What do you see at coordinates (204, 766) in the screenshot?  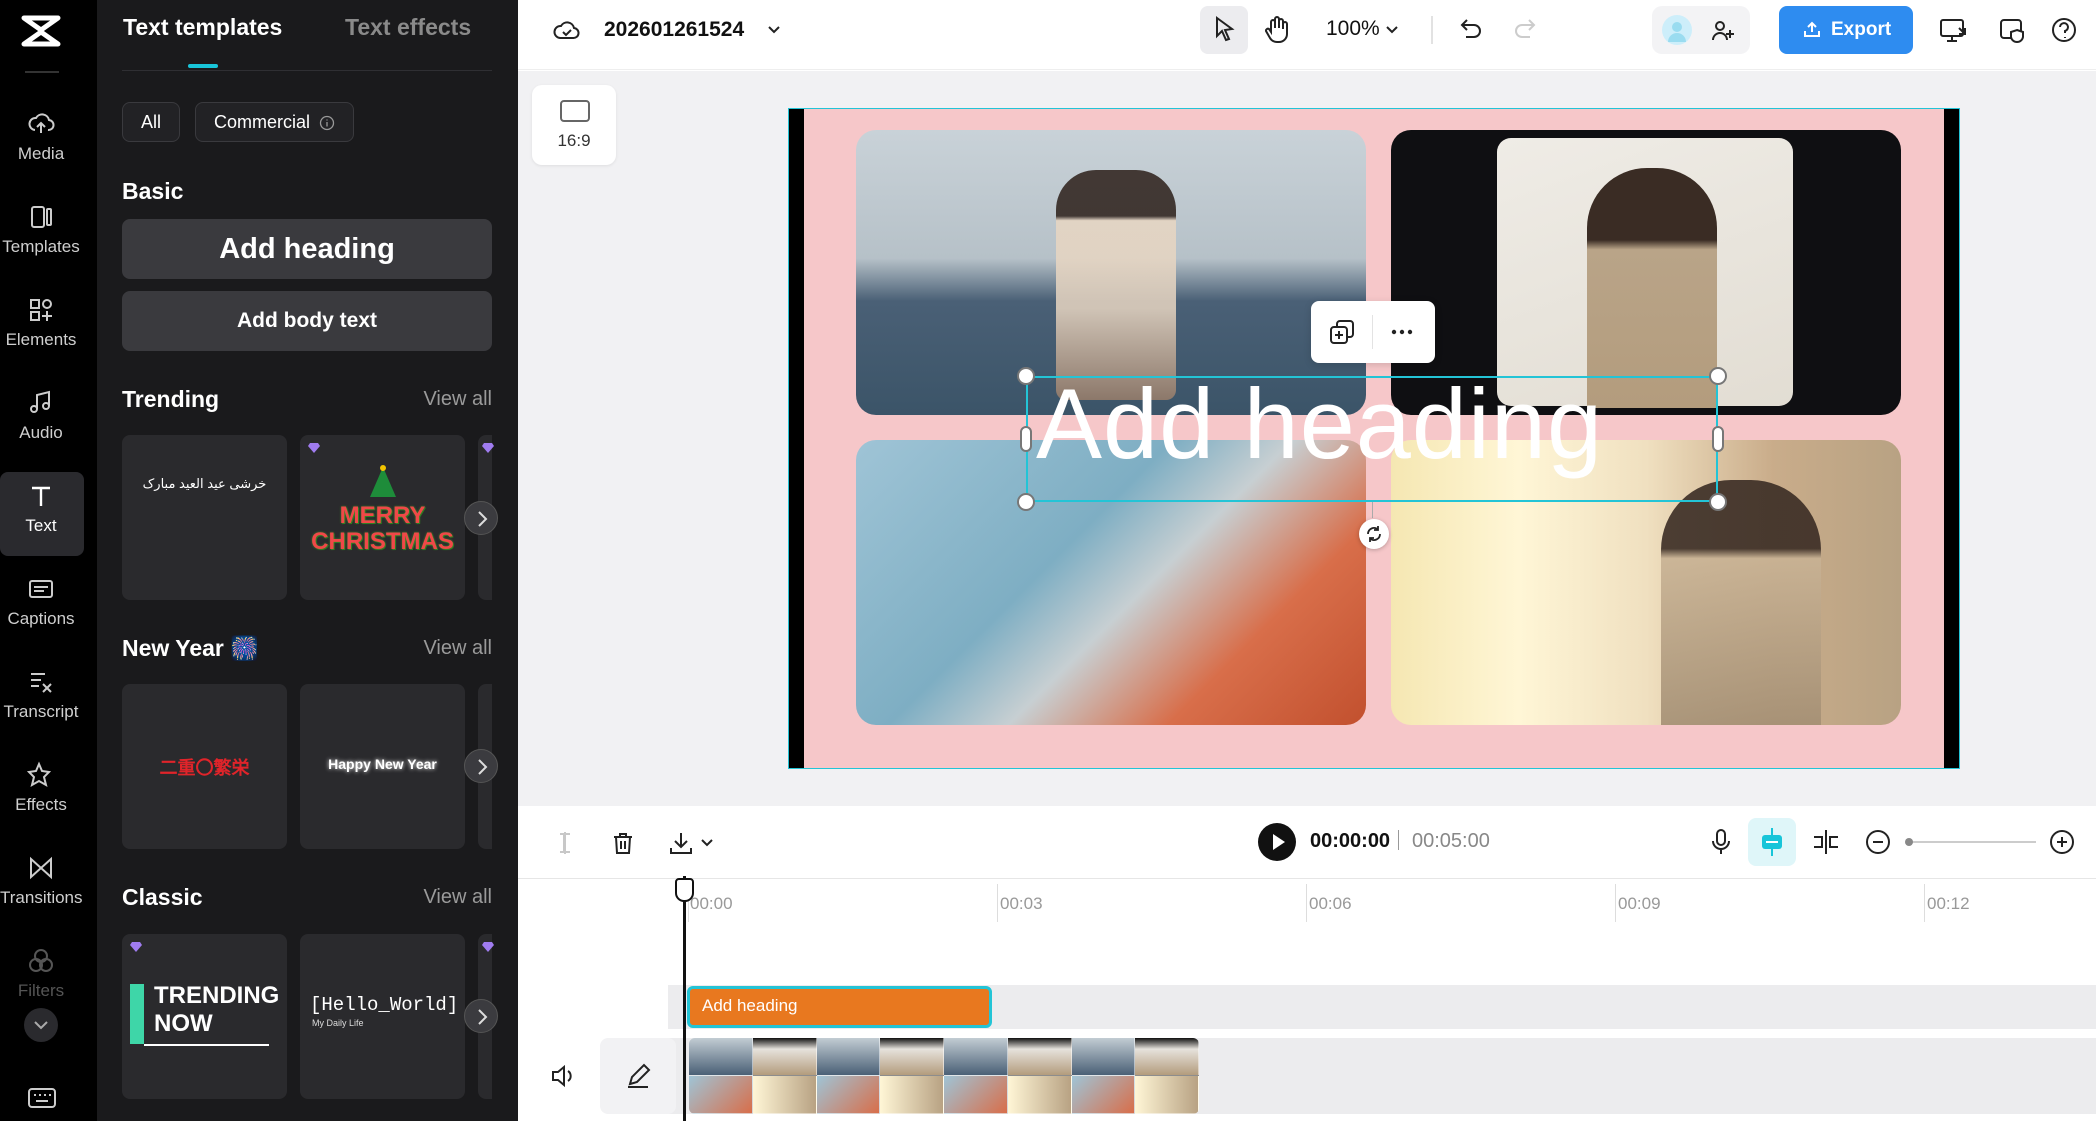 I see `template-card: 二重〇繁栄` at bounding box center [204, 766].